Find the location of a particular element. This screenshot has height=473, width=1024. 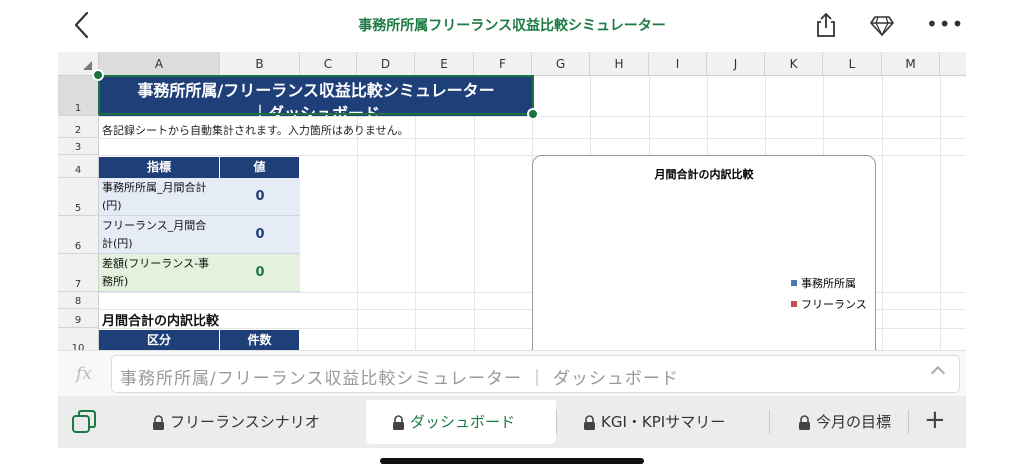

row-header-6: 6 is located at coordinates (78, 235).